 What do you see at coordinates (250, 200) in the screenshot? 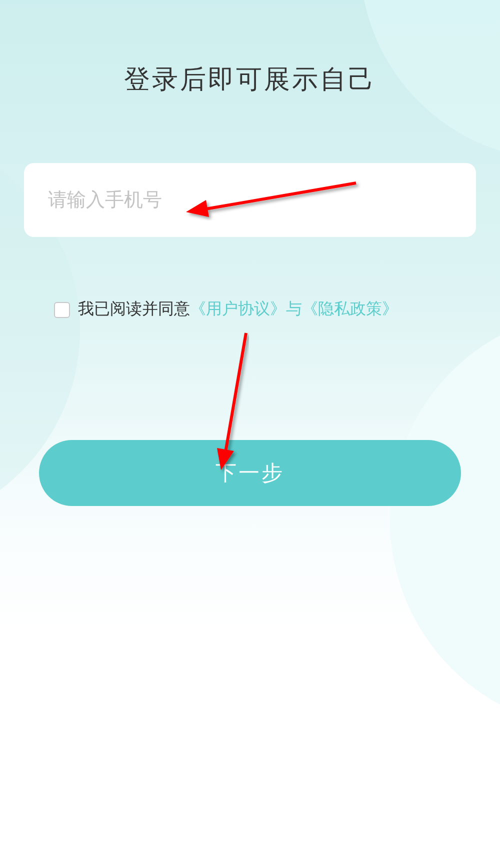
I see `phone-input-field: 请输入手机号` at bounding box center [250, 200].